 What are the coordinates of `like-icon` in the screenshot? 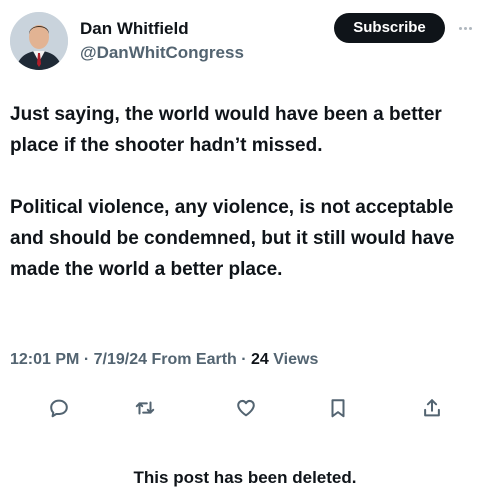 It's located at (246, 408).